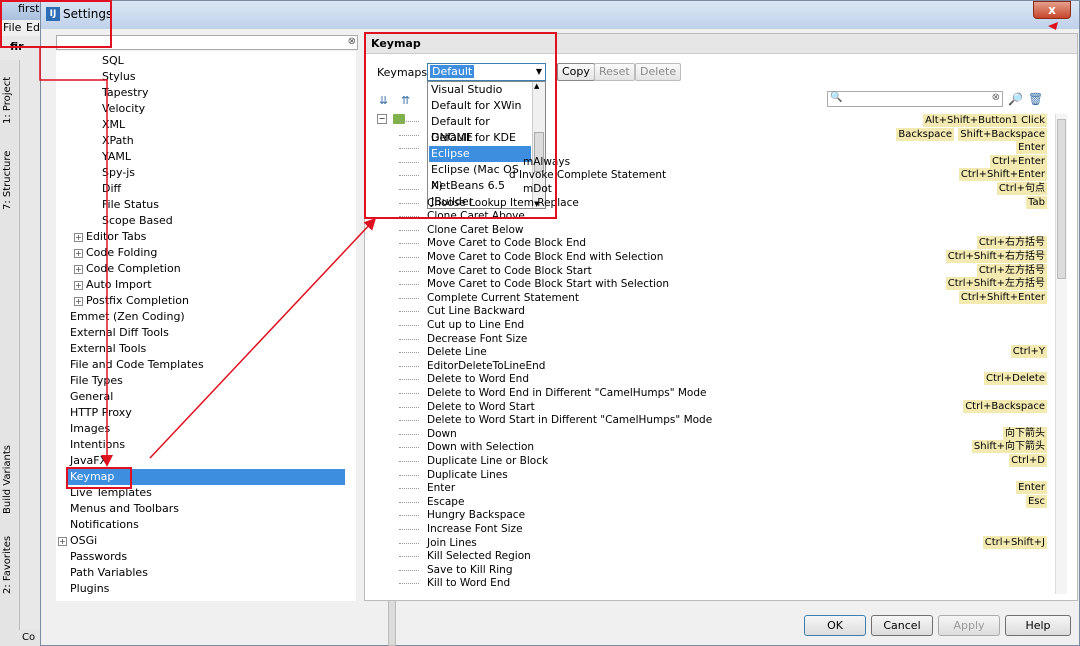 Image resolution: width=1080 pixels, height=646 pixels. Describe the element at coordinates (506, 243) in the screenshot. I see `action-row: Move Caret to Code Block End` at that location.